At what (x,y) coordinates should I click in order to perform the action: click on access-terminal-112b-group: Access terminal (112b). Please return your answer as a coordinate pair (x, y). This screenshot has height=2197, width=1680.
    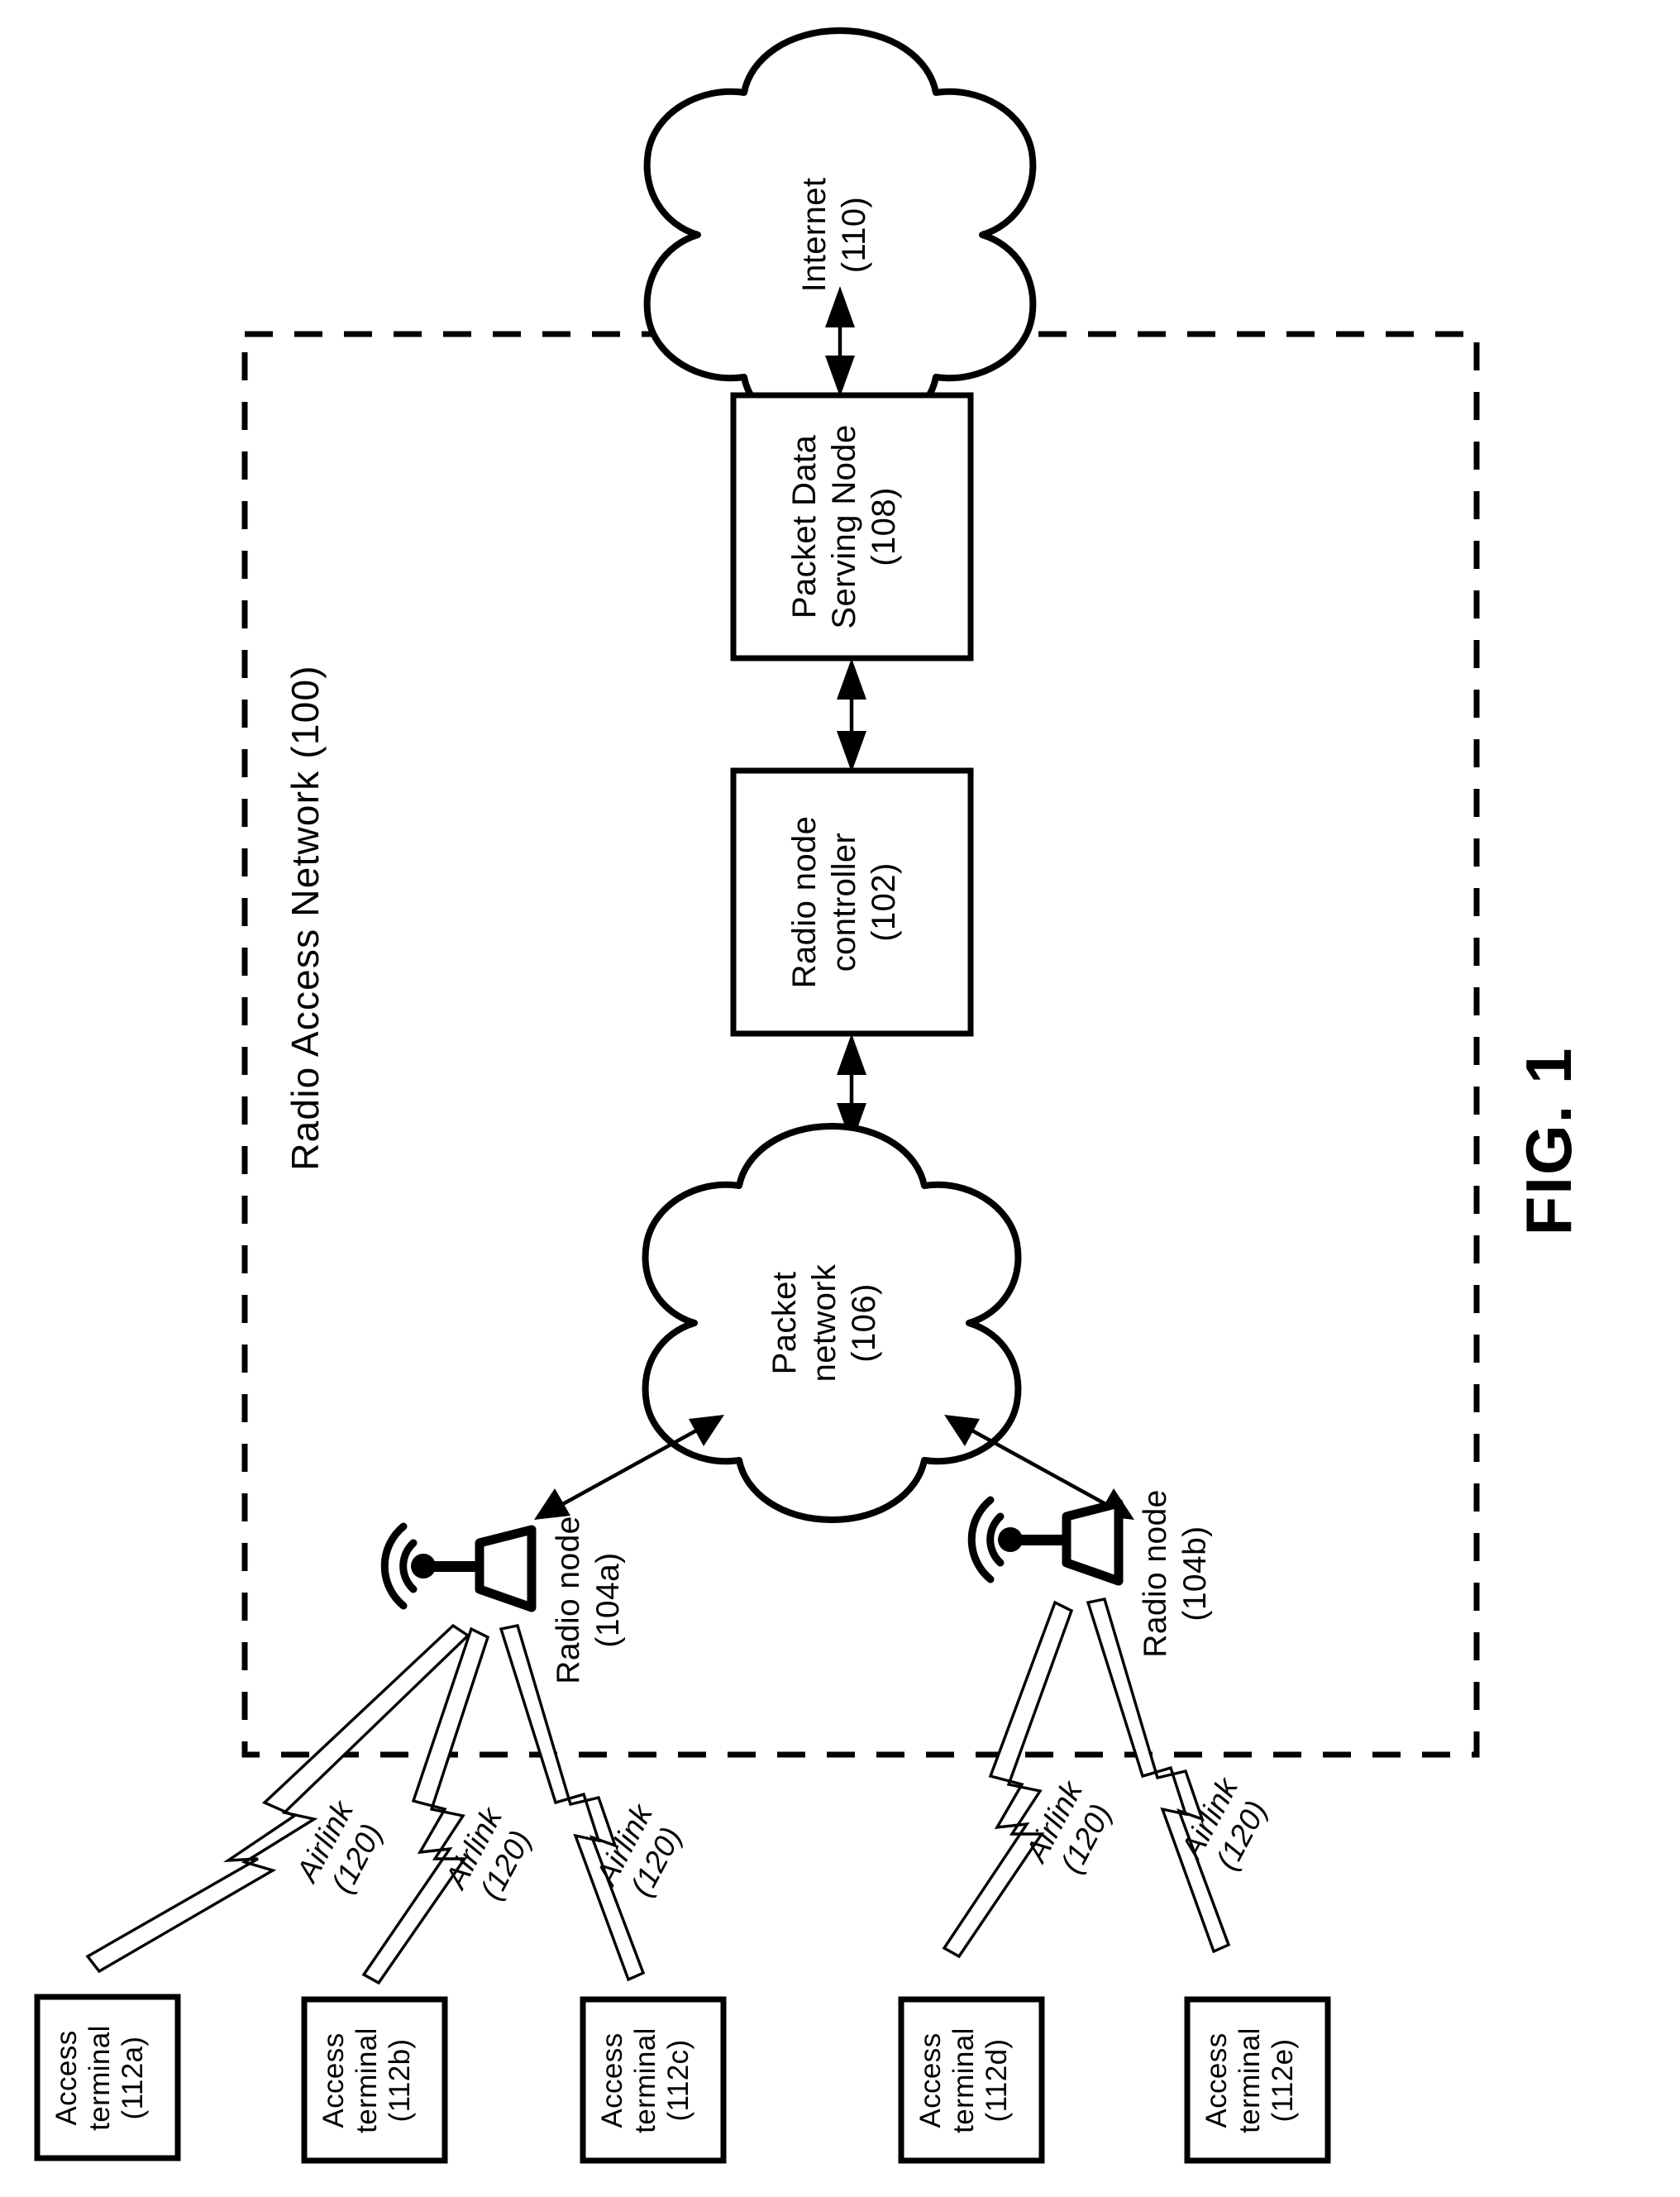
    Looking at the image, I should click on (374, 2080).